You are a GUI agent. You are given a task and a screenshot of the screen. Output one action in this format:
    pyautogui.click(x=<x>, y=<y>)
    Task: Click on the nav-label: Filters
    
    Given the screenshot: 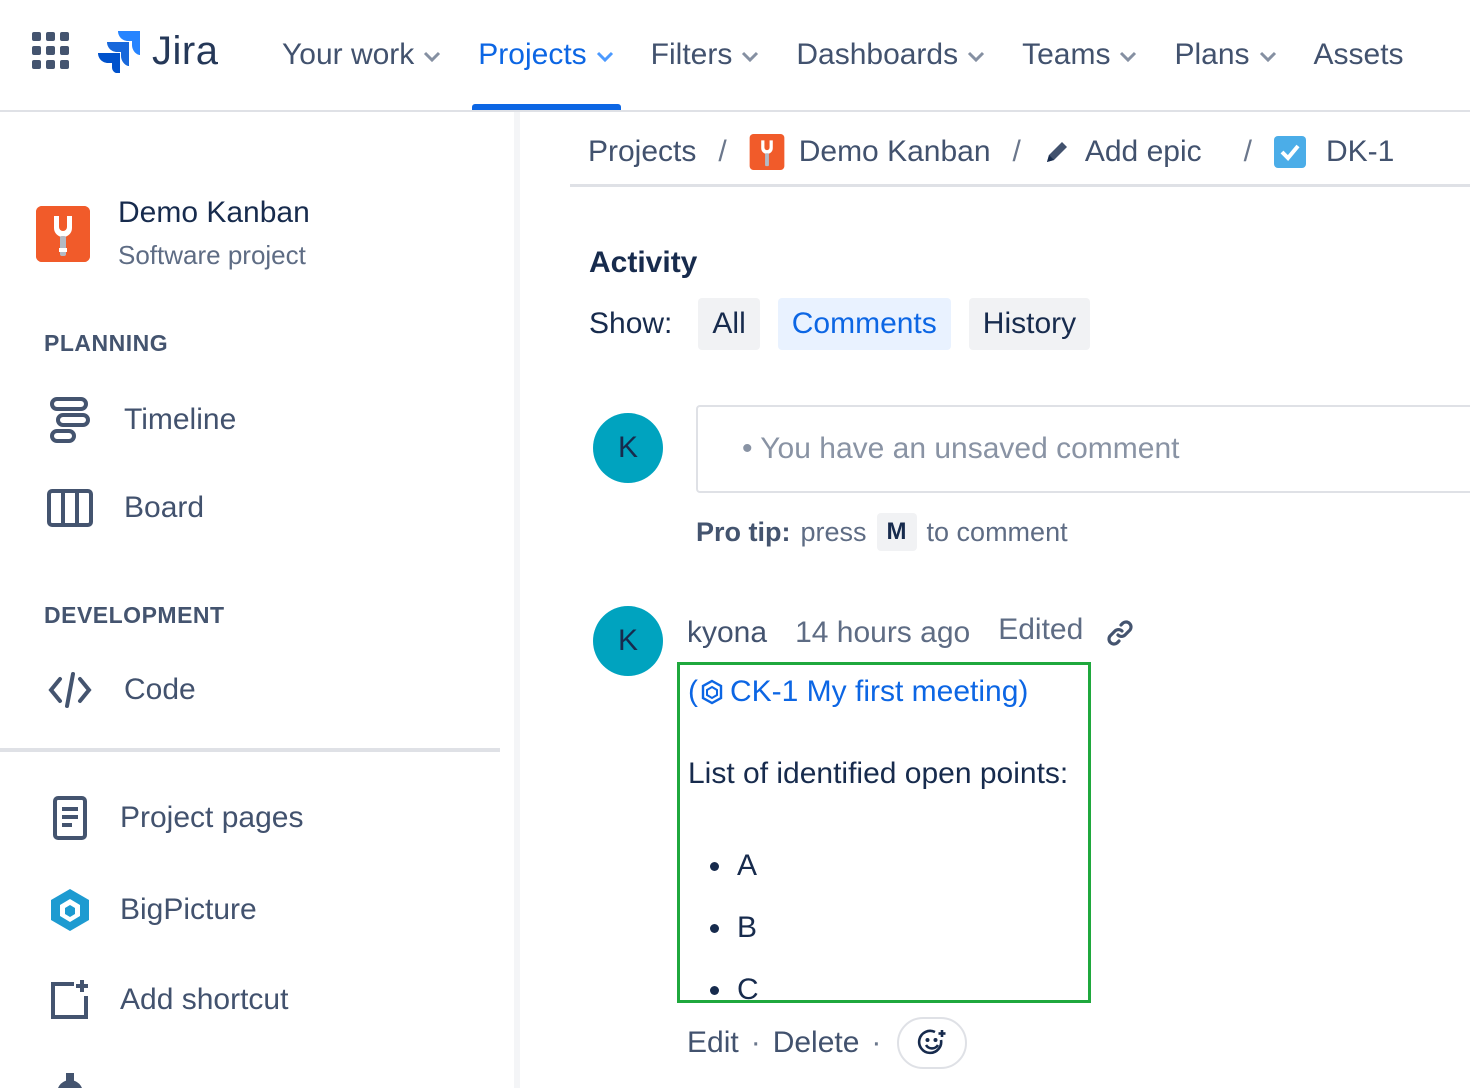 What is the action you would take?
    pyautogui.click(x=691, y=54)
    